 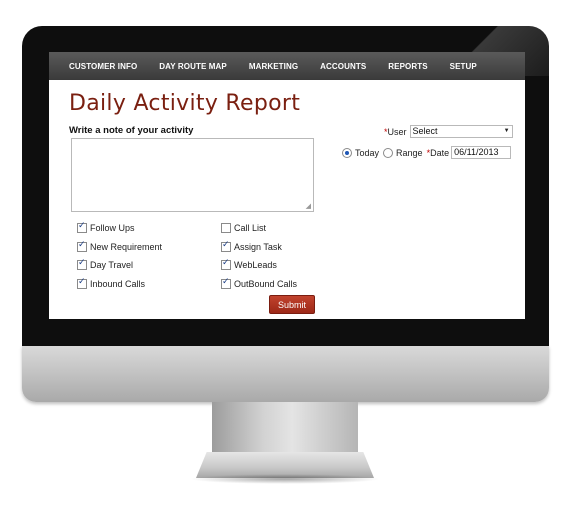 What do you see at coordinates (425, 131) in the screenshot?
I see `user-select-value: Select` at bounding box center [425, 131].